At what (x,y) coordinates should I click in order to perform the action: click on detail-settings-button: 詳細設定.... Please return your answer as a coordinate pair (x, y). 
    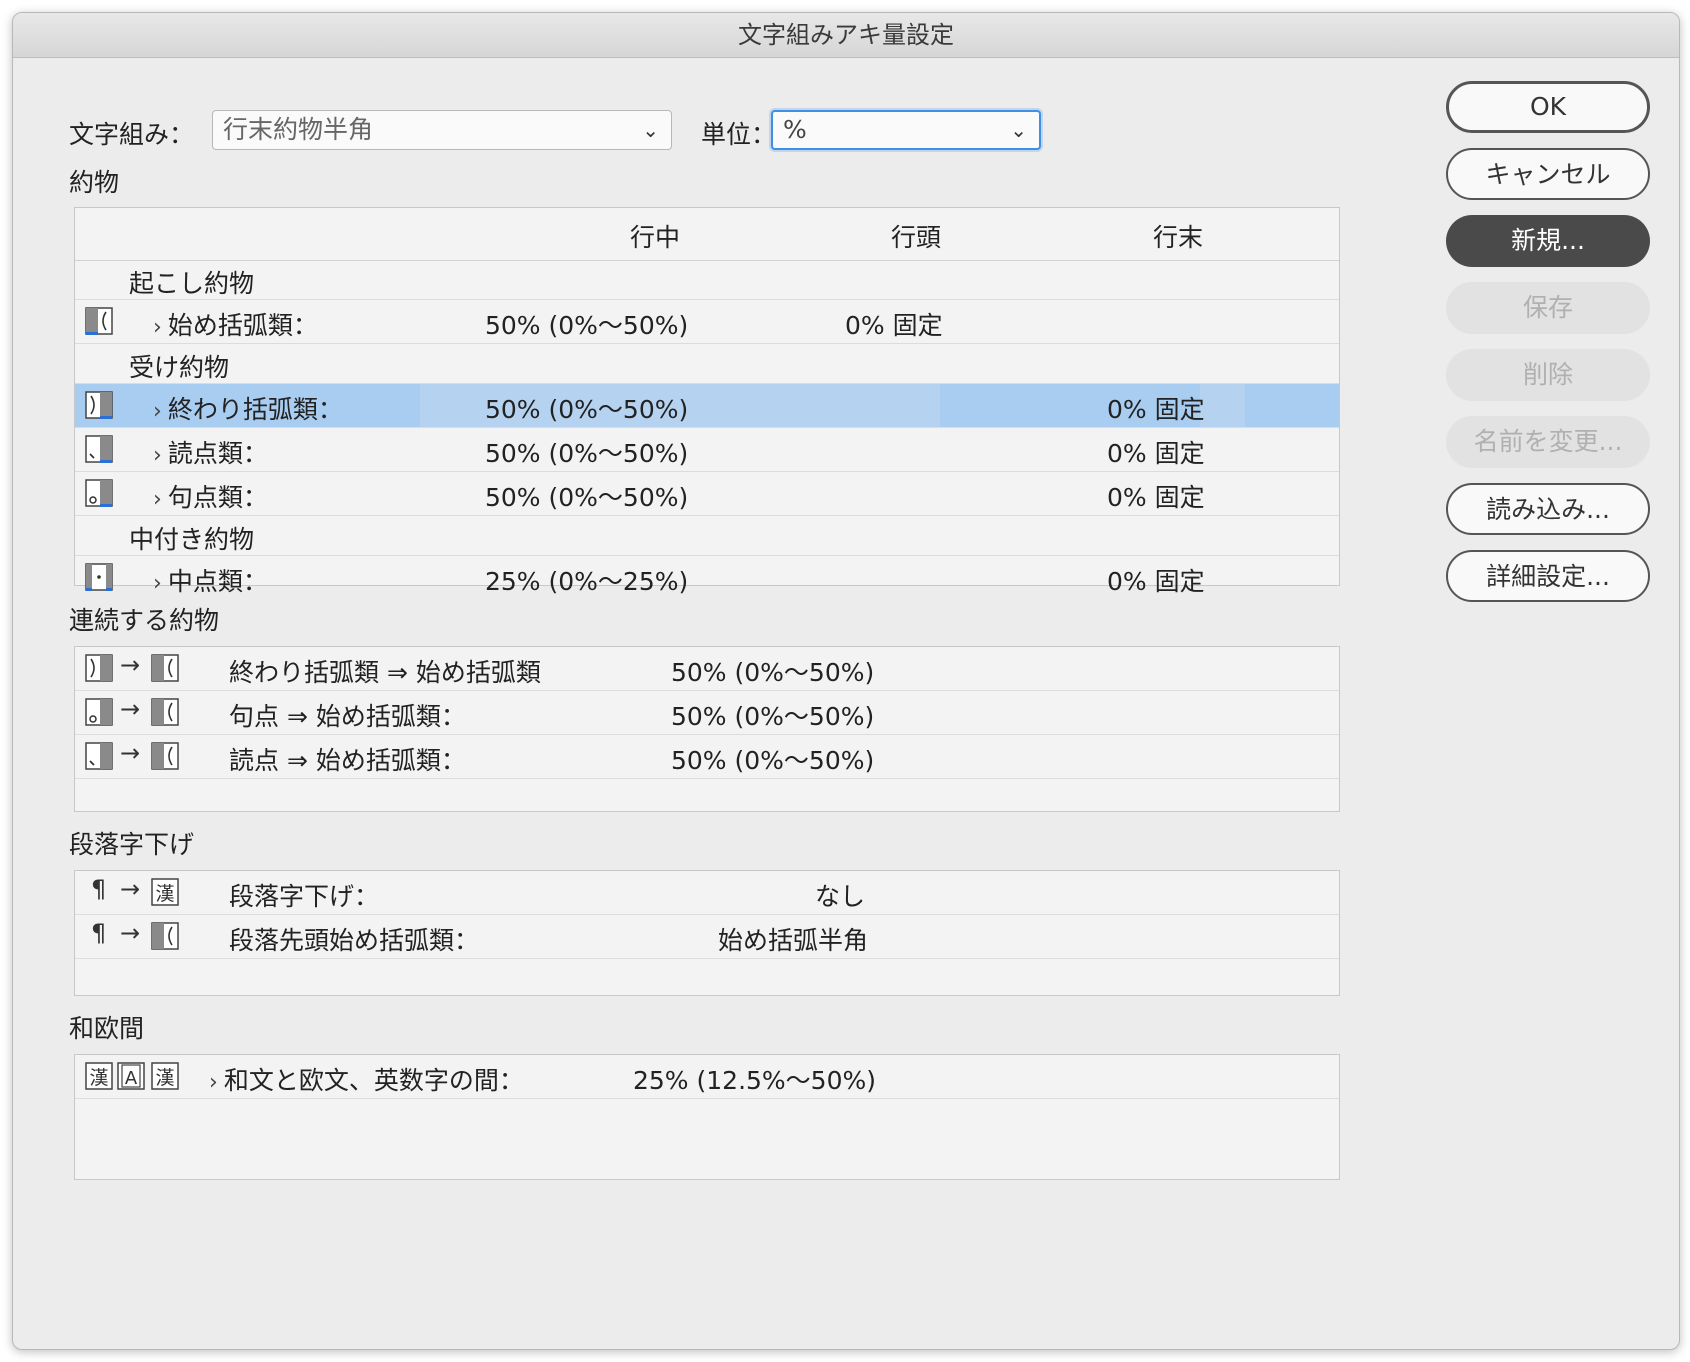
    Looking at the image, I should click on (1548, 576).